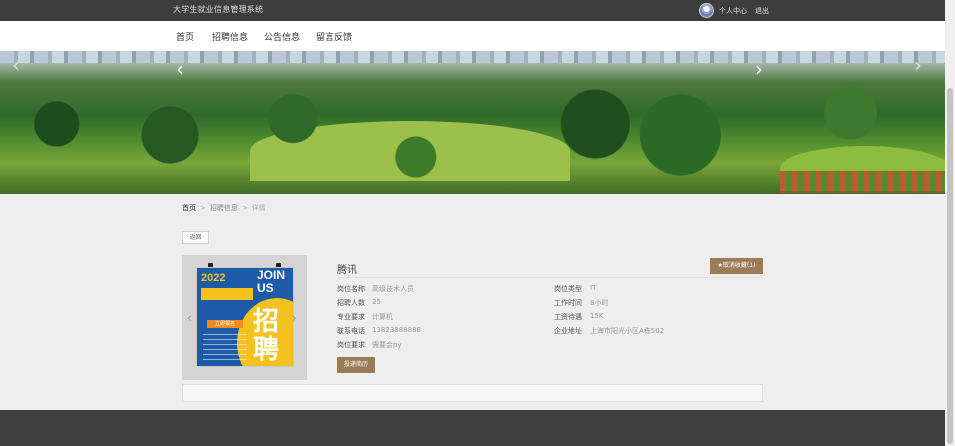 Image resolution: width=955 pixels, height=446 pixels. Describe the element at coordinates (550, 277) in the screenshot. I see `detail-divider` at that location.